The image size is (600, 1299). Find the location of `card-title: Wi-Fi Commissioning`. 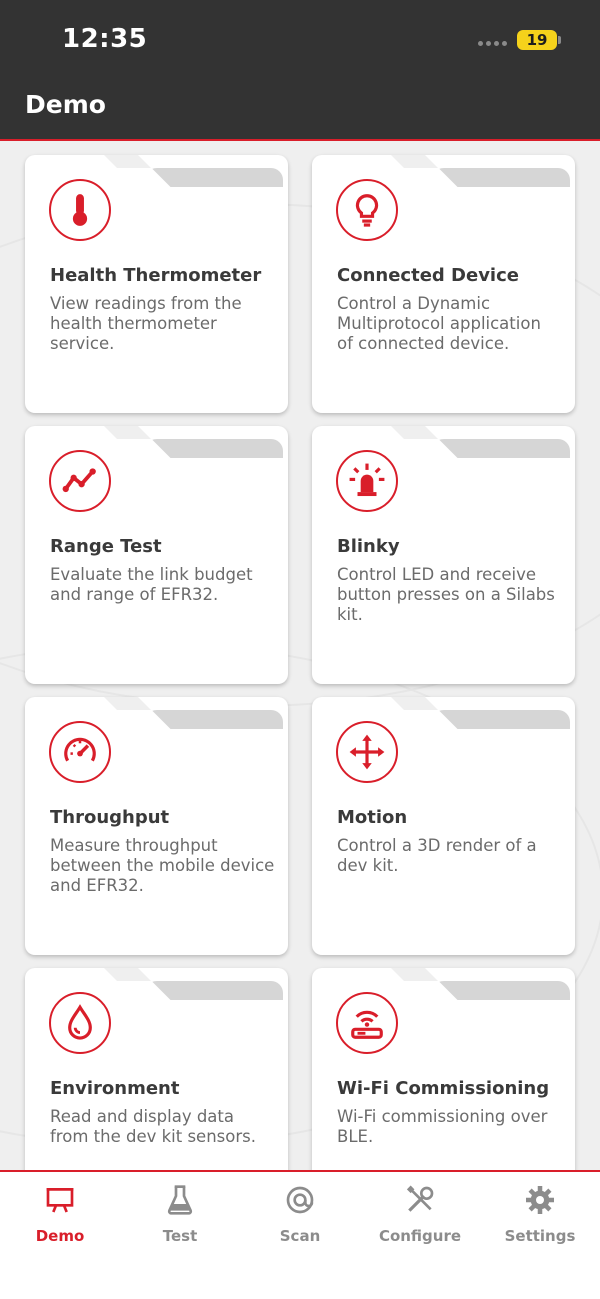

card-title: Wi-Fi Commissioning is located at coordinates (443, 1088).